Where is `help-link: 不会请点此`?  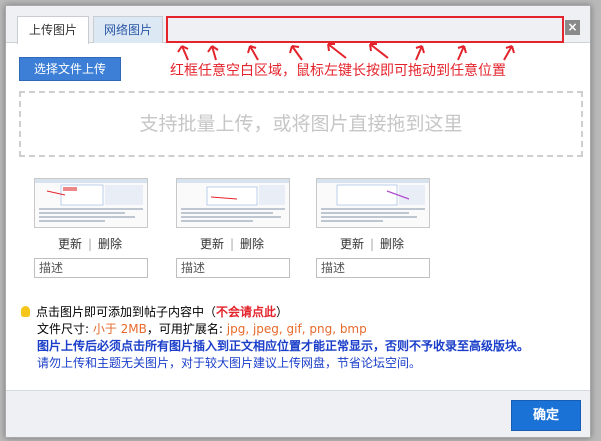
help-link: 不会请点此 is located at coordinates (246, 312).